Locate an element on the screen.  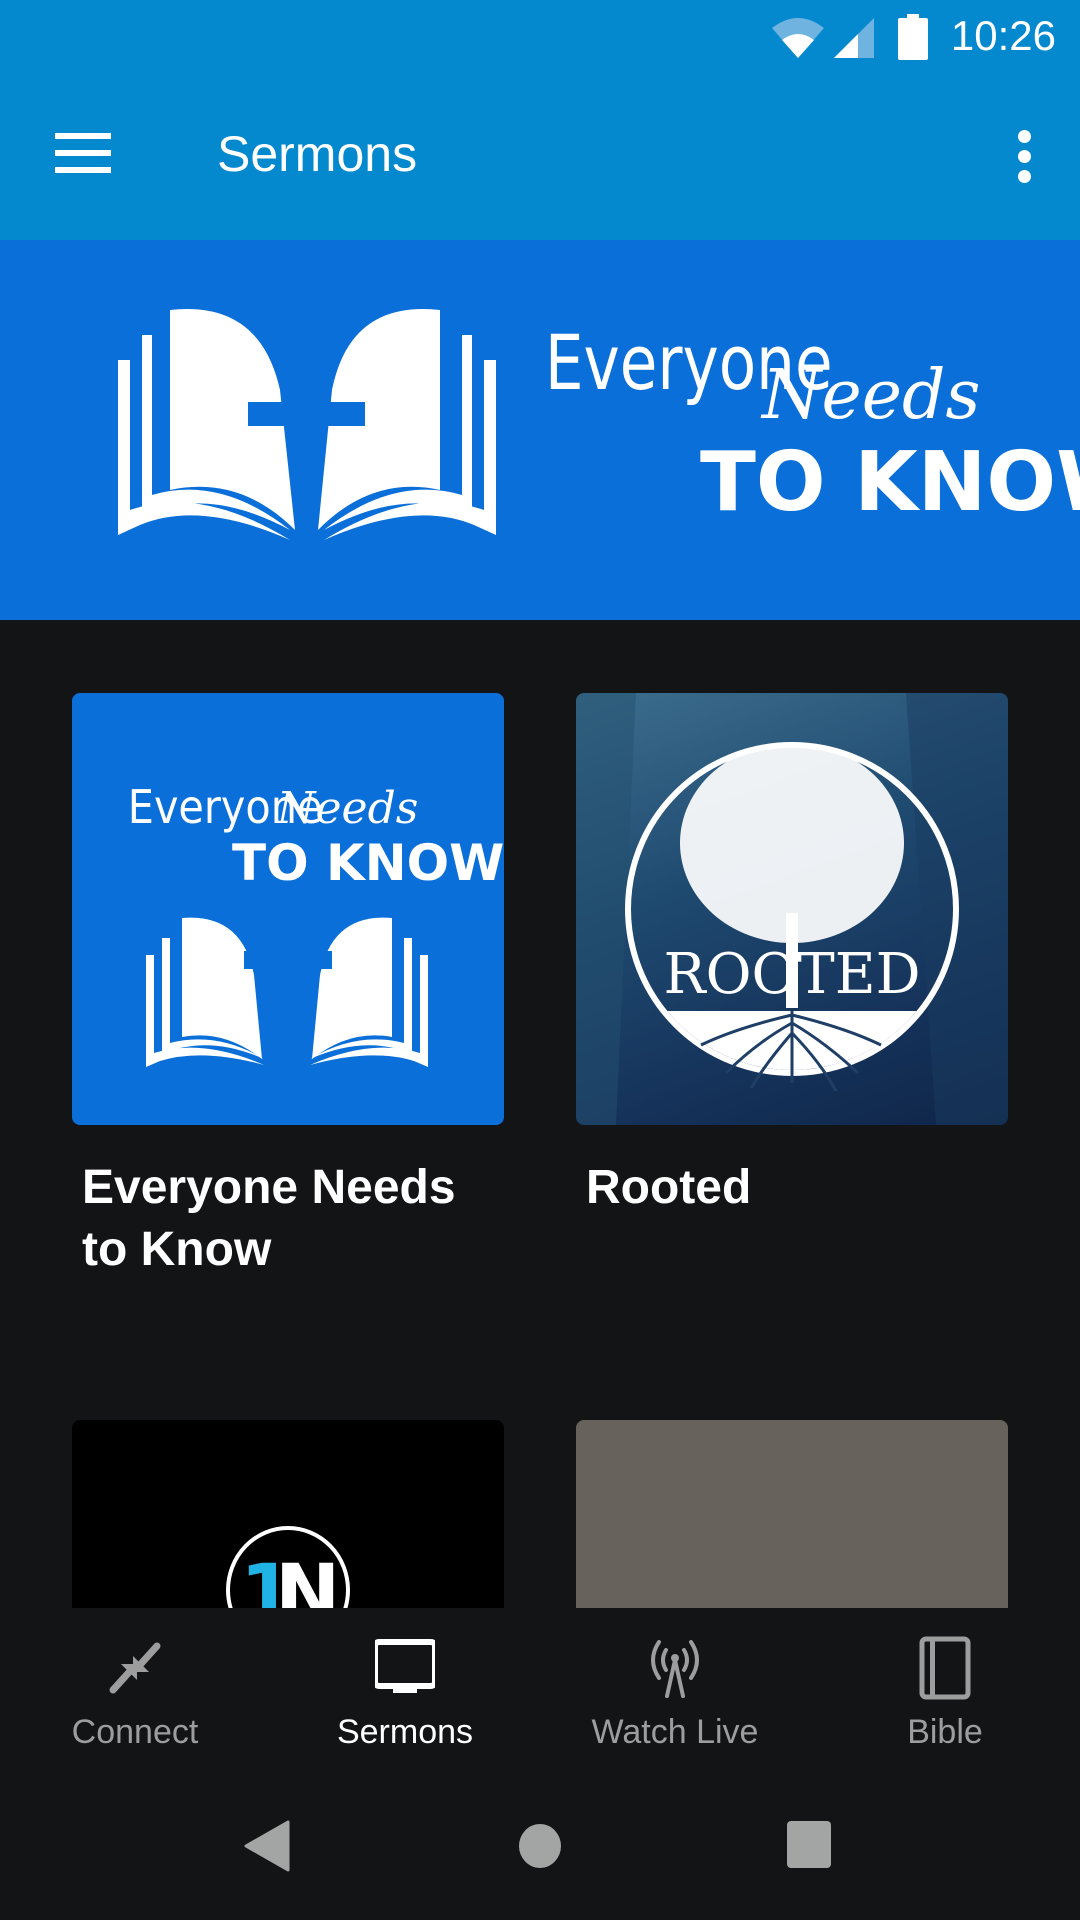
broadcast-tower-icon is located at coordinates (675, 1669).